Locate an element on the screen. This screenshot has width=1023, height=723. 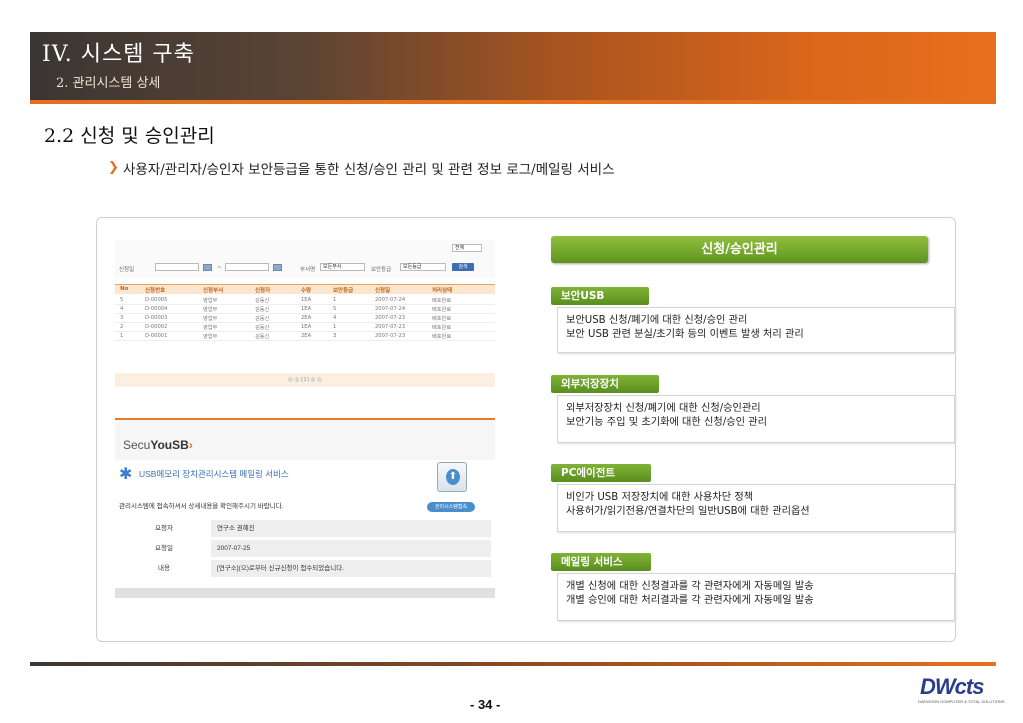
feature-tag: 메일링 서비스 is located at coordinates (601, 562).